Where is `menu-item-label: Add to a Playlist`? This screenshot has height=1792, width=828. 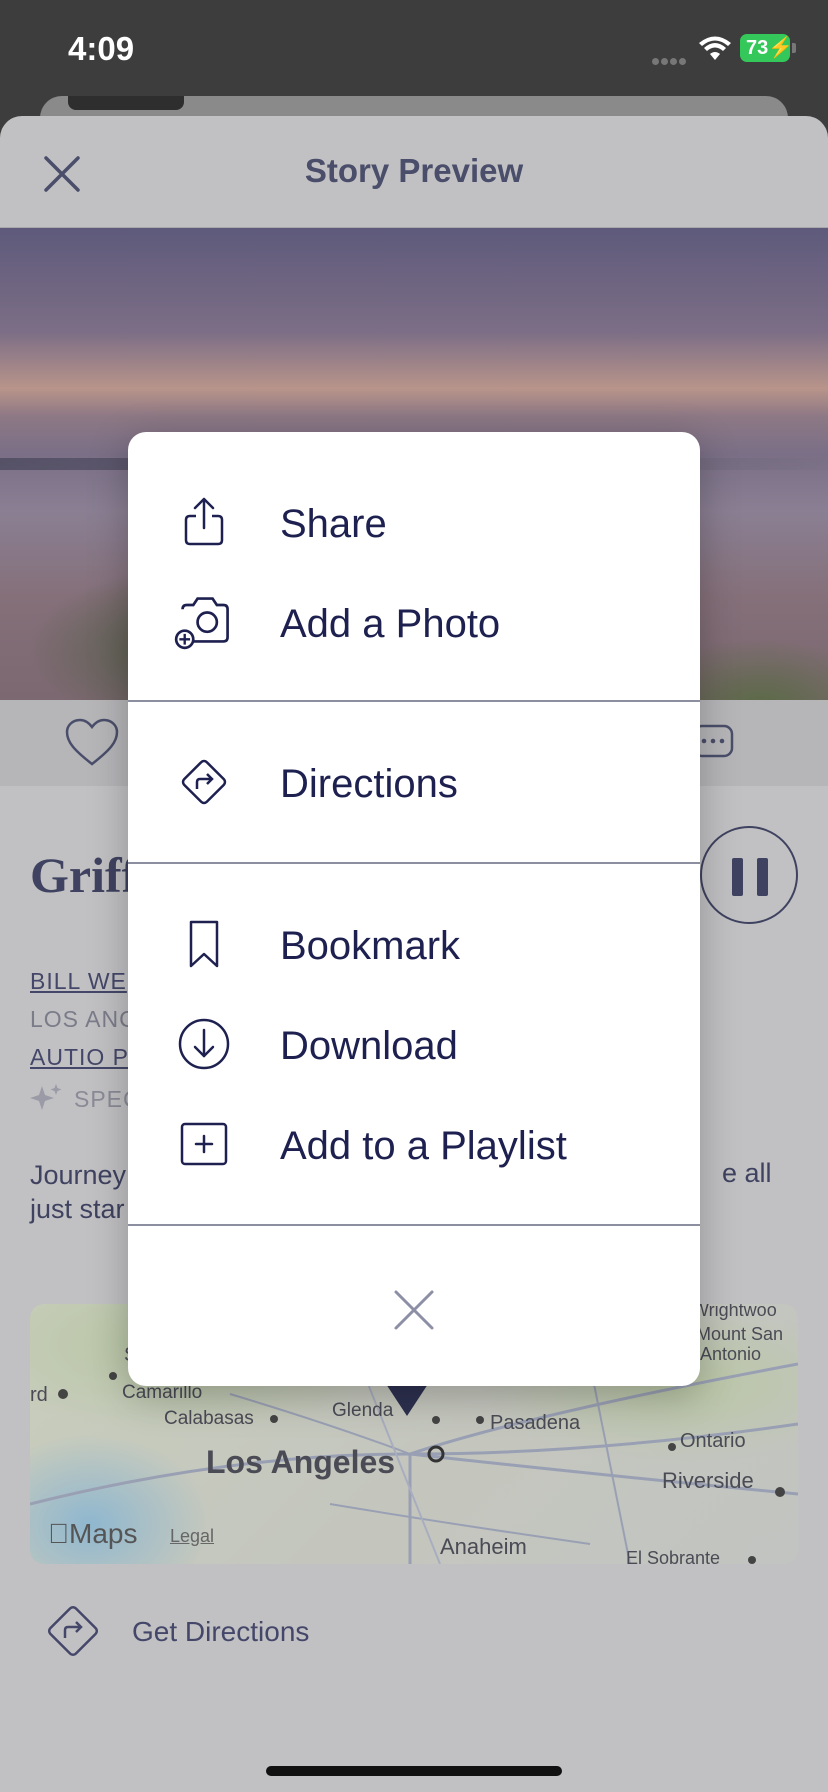 menu-item-label: Add to a Playlist is located at coordinates (423, 1146).